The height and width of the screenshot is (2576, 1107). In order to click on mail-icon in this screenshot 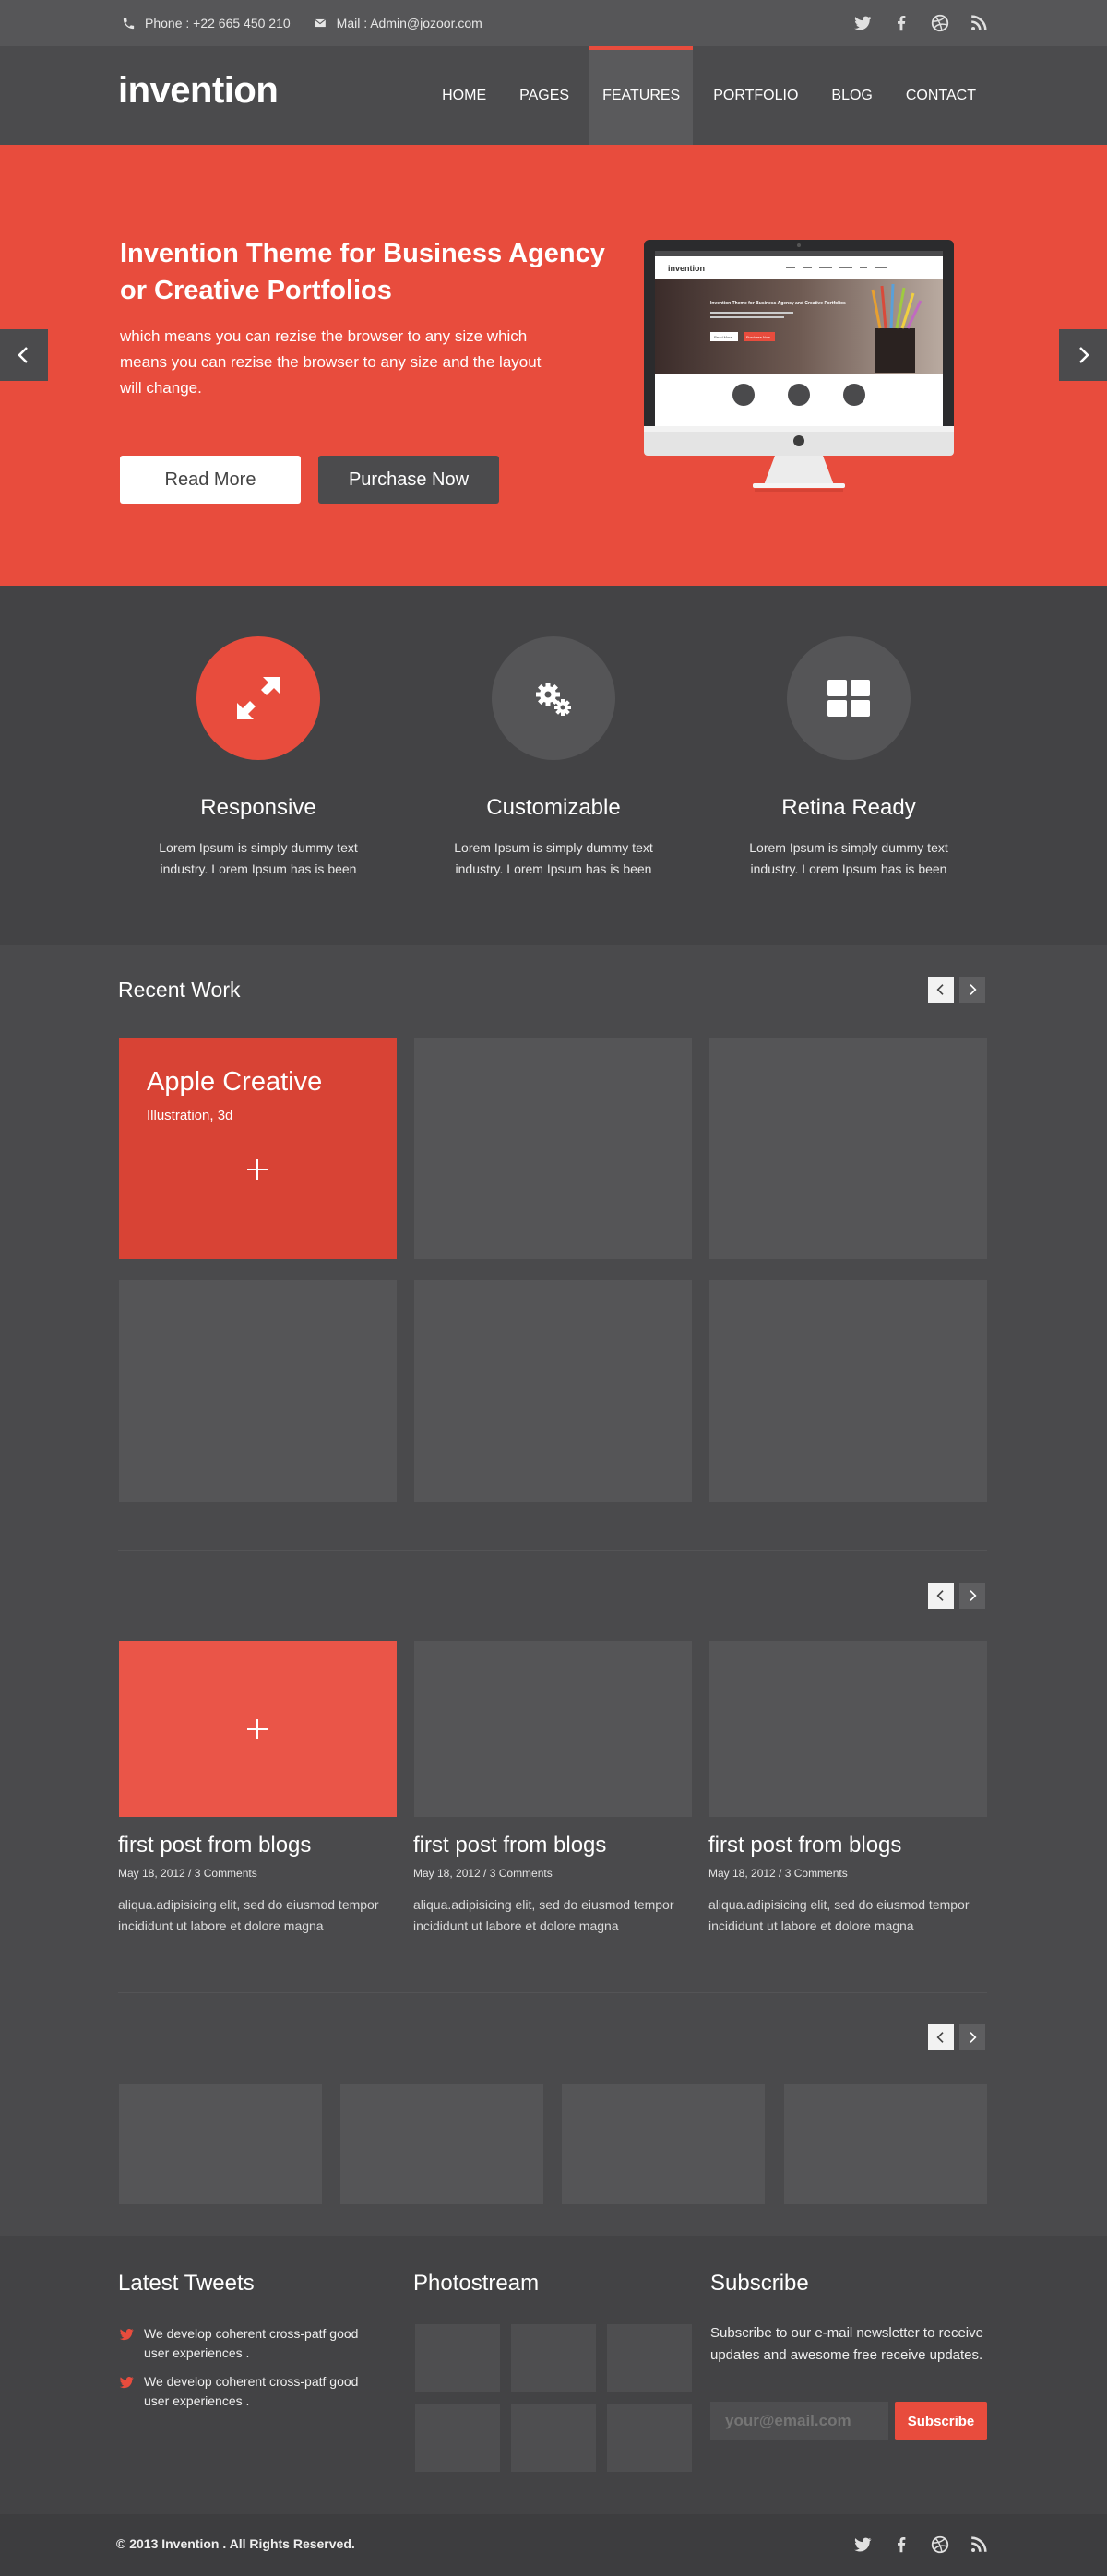, I will do `click(320, 23)`.